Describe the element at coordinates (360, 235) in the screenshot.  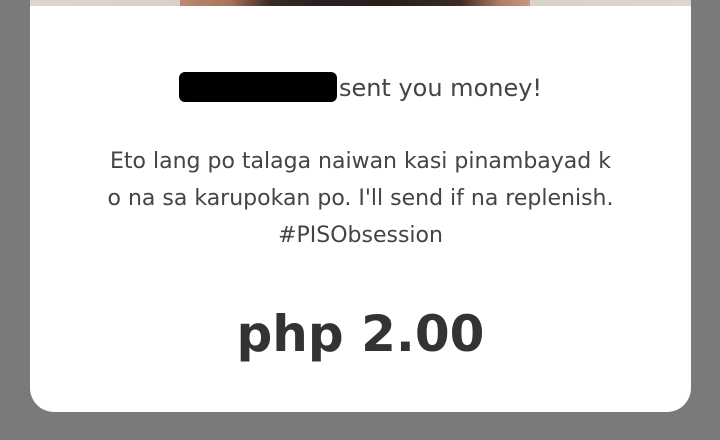
I see `message-hashtag: #PISObsession` at that location.